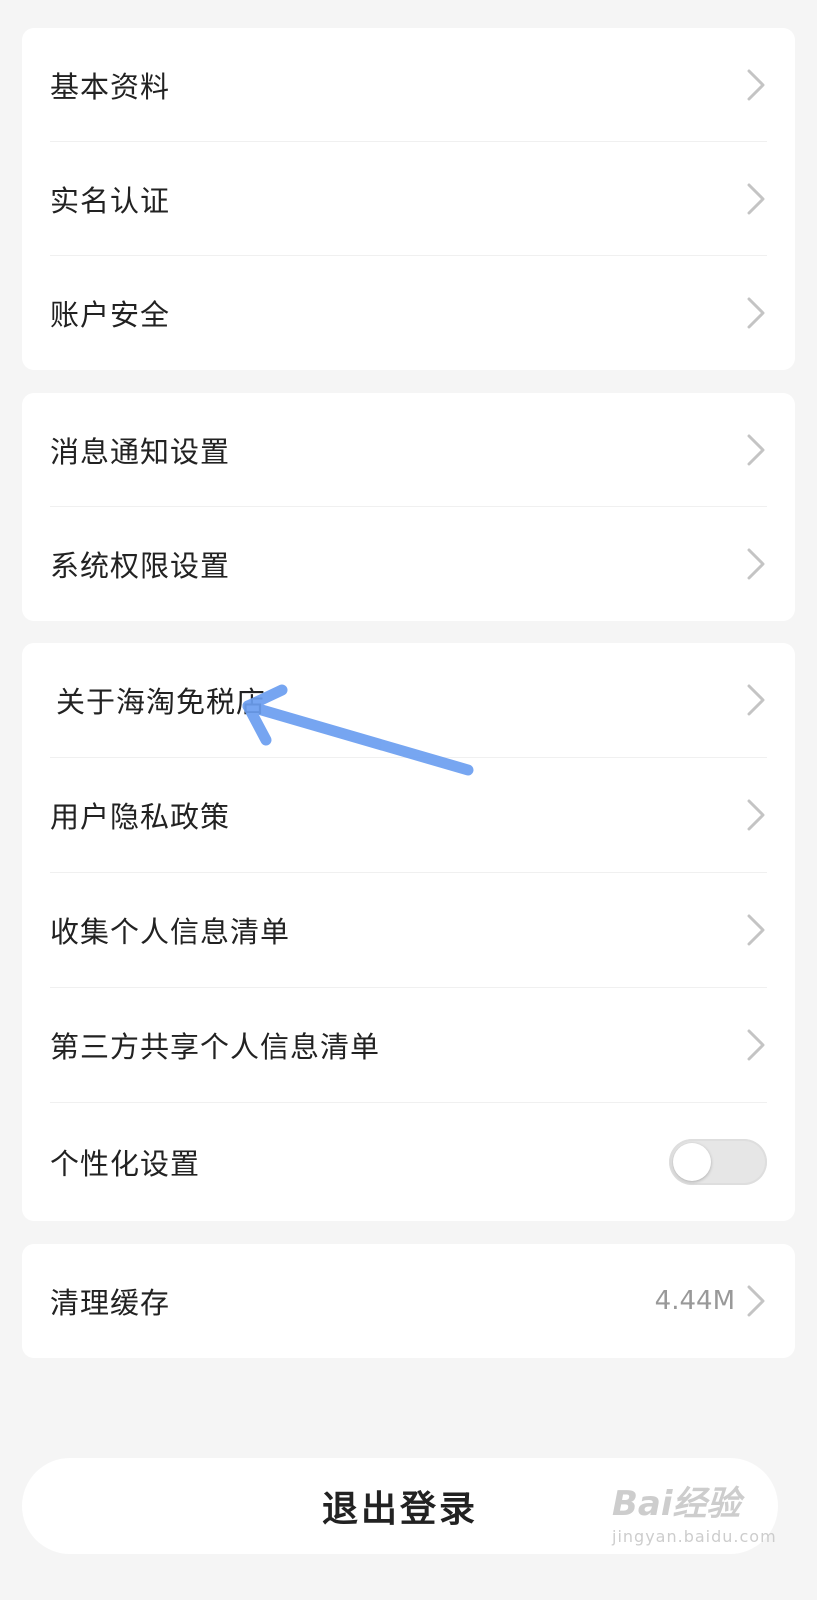  Describe the element at coordinates (408, 85) in the screenshot. I see `settings-row-basic-info: 基本资料` at that location.